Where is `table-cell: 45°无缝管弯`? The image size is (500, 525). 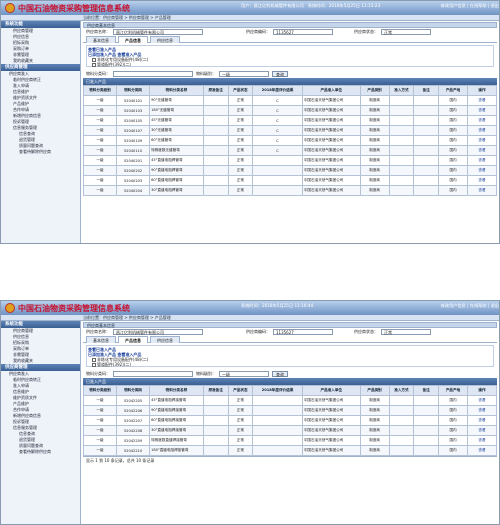
table-cell: 45°无缝管弯 is located at coordinates (176, 120).